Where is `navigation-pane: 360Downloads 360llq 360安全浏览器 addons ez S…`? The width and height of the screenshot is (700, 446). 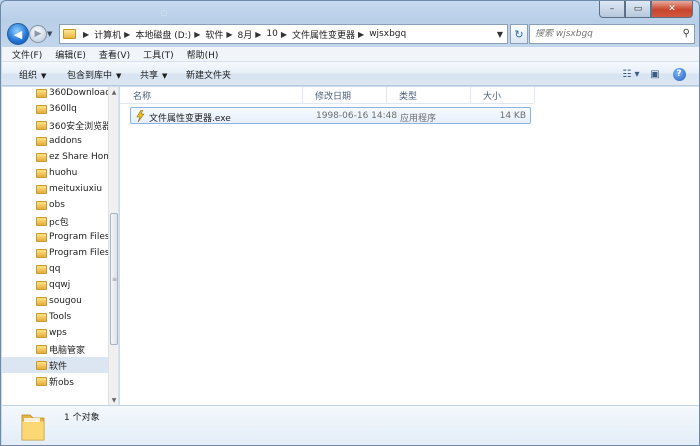
navigation-pane: 360Downloads 360llq 360安全浏览器 addons ez S… is located at coordinates (60, 246).